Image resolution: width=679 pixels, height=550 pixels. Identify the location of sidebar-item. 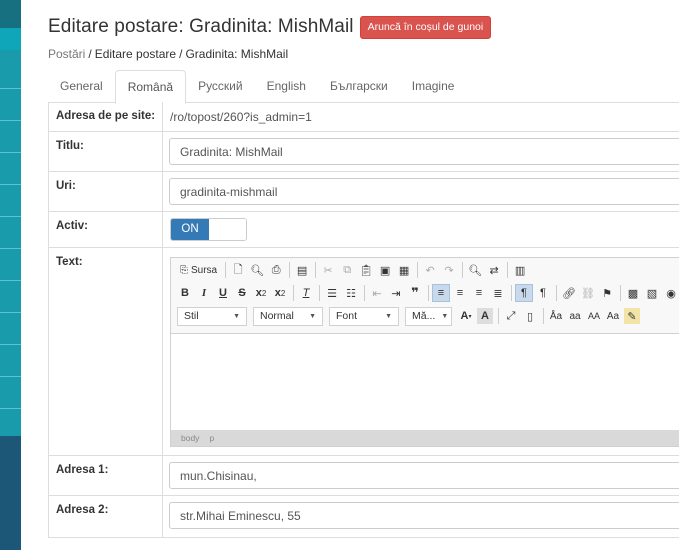
(10, 39).